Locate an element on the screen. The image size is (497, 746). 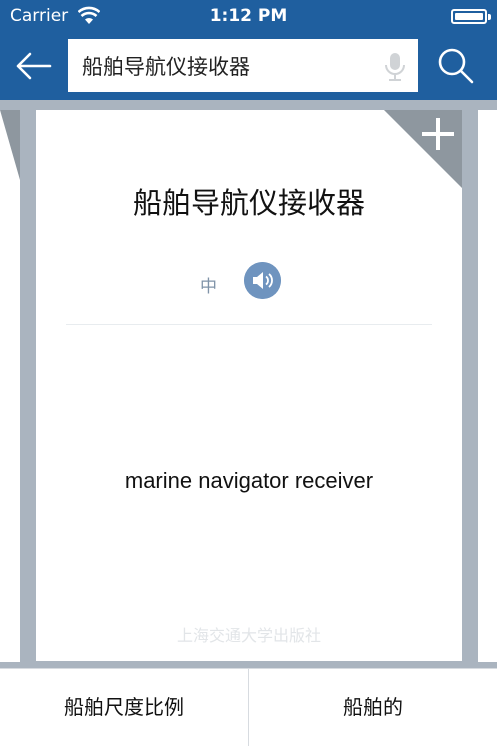
add-icon is located at coordinates (438, 134).